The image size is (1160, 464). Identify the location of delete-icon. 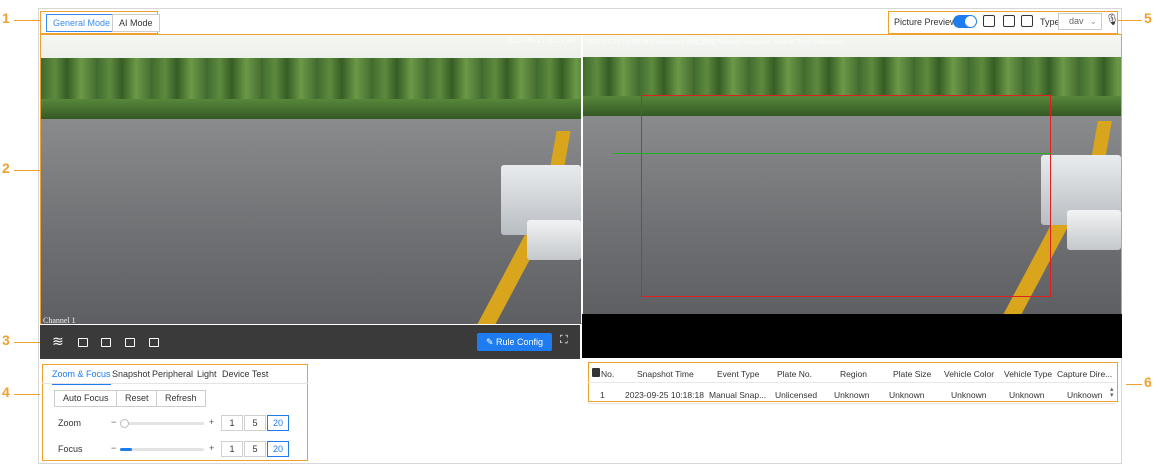
(596, 372).